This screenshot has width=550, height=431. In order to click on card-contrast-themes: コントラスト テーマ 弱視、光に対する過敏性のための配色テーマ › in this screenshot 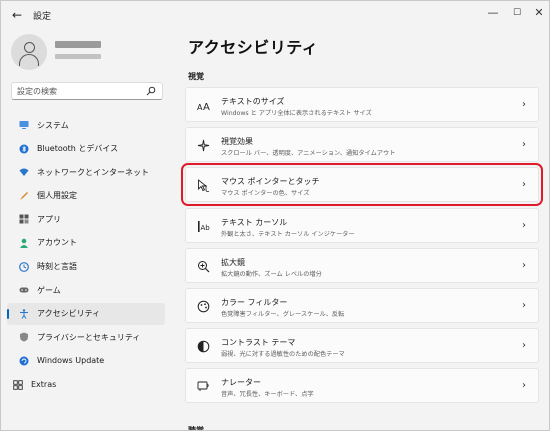, I will do `click(362, 346)`.